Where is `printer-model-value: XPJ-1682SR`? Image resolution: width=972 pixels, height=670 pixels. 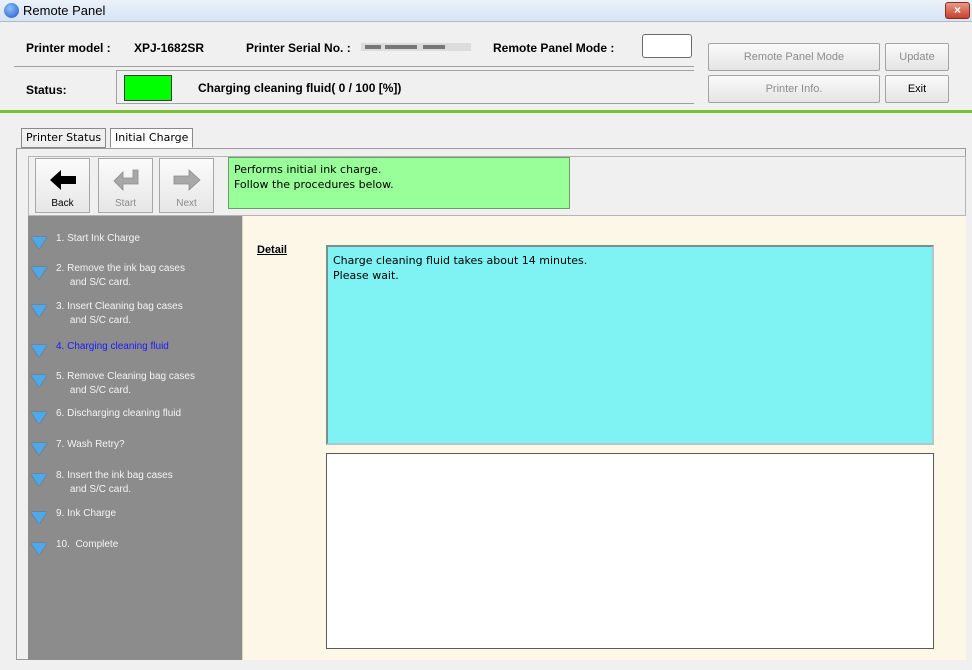 printer-model-value: XPJ-1682SR is located at coordinates (169, 48).